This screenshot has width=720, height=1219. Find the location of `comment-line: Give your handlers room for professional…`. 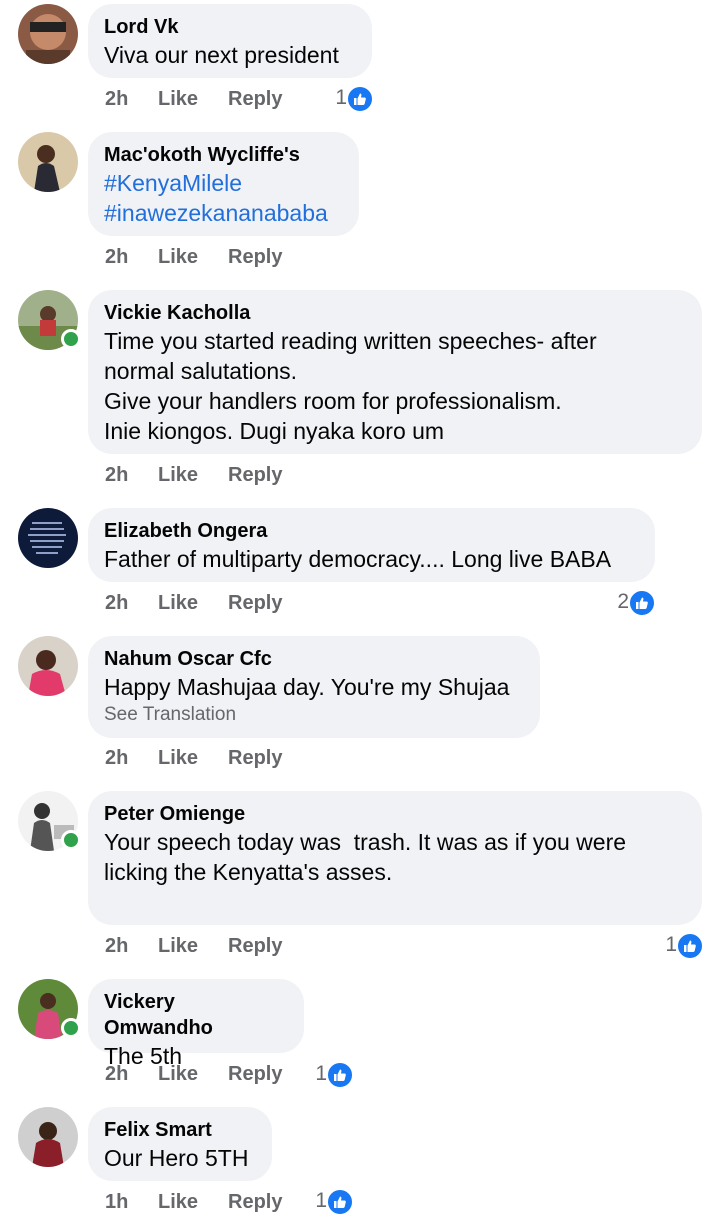

comment-line: Give your handlers room for professional… is located at coordinates (333, 401).